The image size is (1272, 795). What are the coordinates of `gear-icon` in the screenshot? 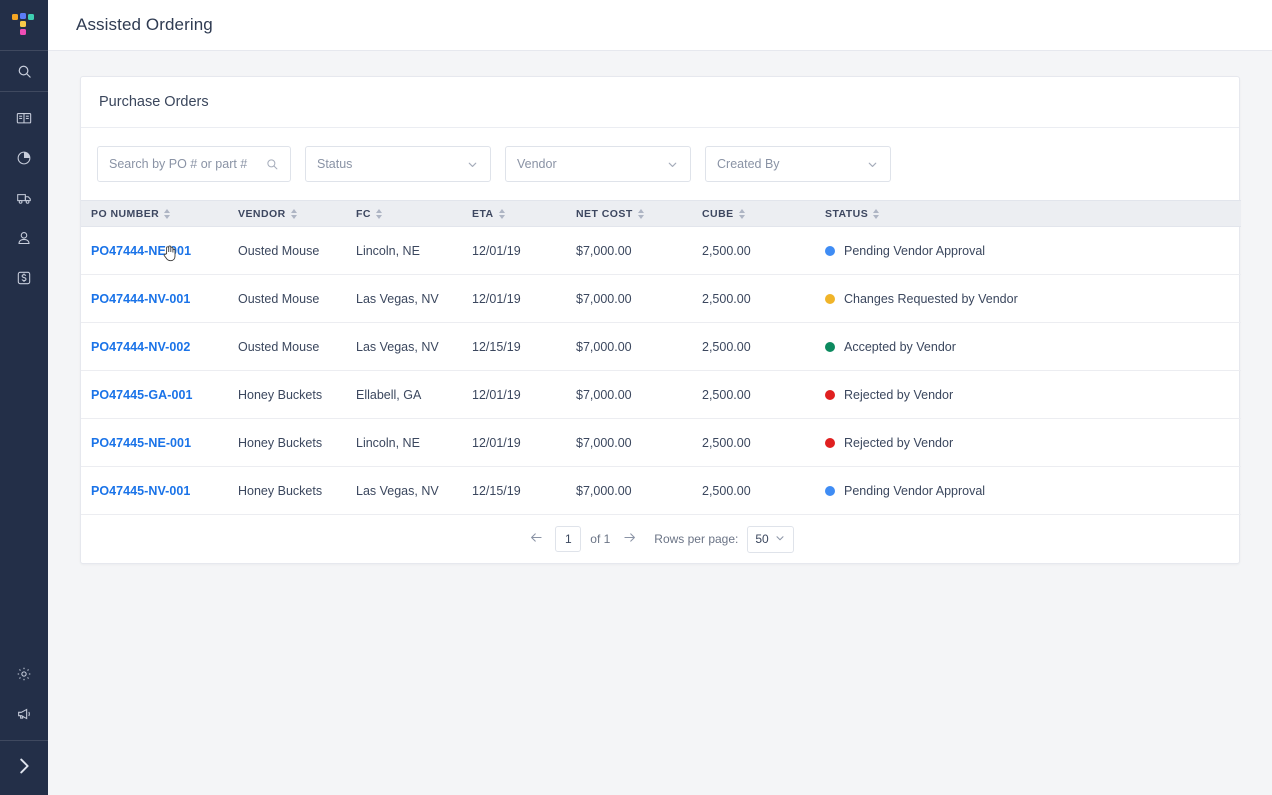 It's located at (24, 674).